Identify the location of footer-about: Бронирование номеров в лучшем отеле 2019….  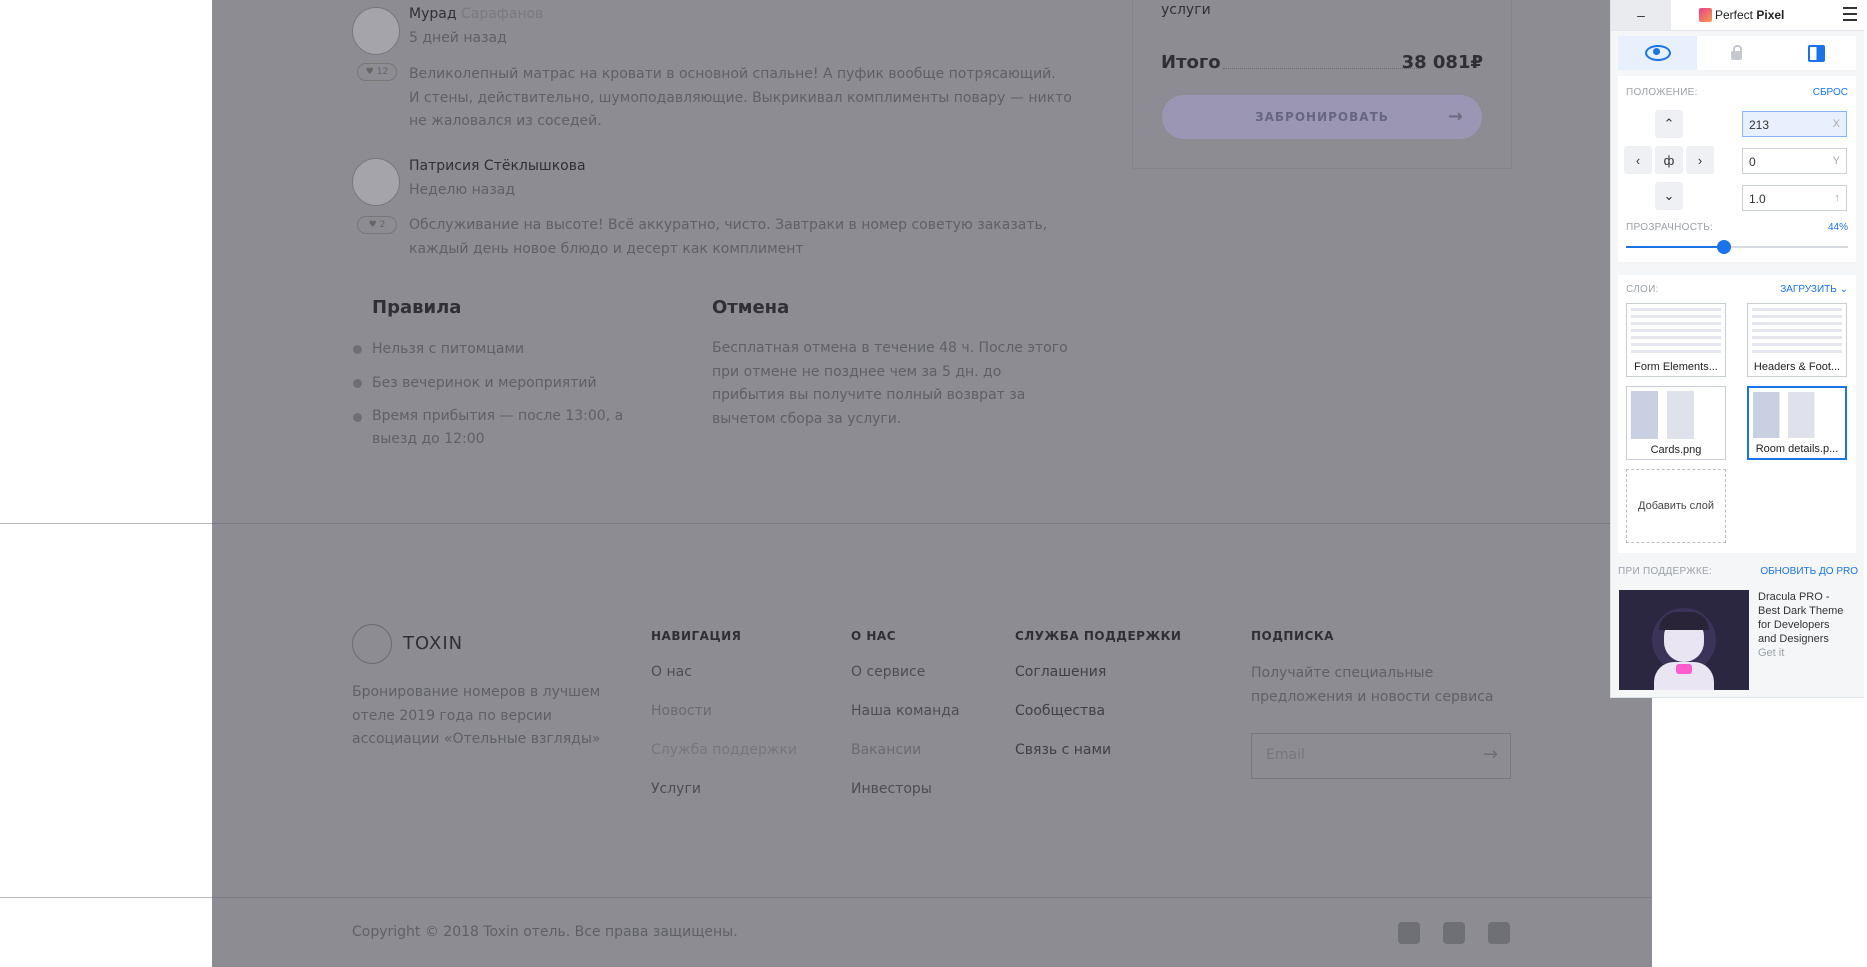
(476, 715).